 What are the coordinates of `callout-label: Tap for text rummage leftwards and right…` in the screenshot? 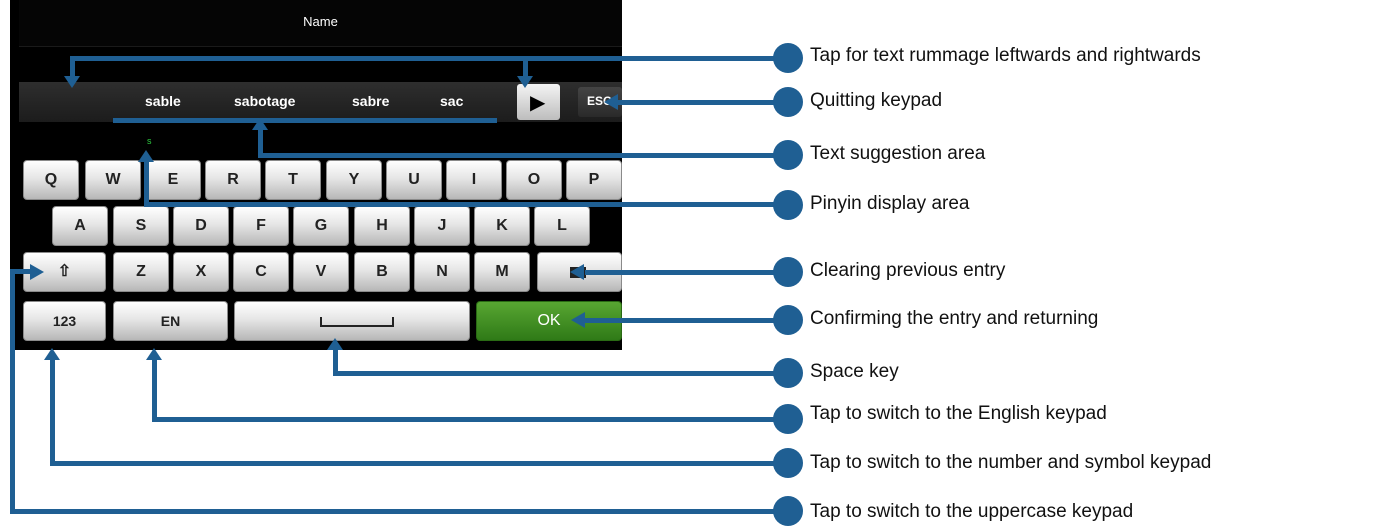 It's located at (1005, 55).